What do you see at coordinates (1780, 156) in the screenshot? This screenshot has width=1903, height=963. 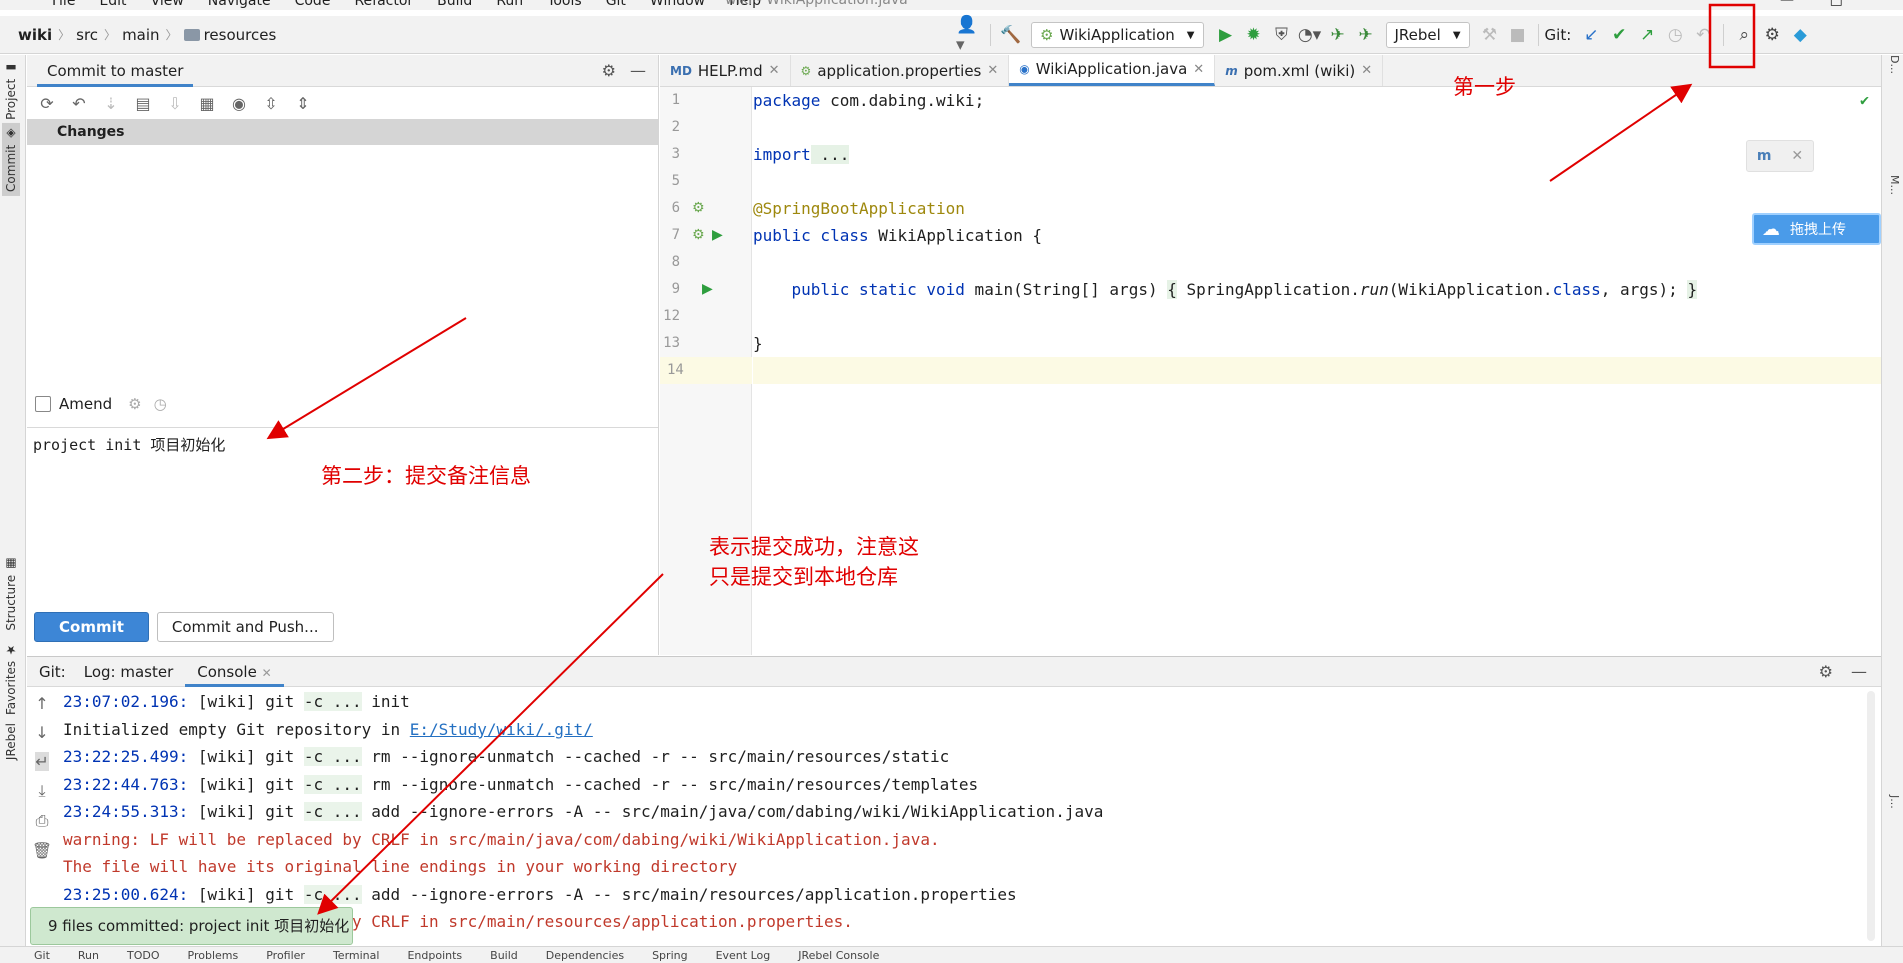 I see `floating-plugin-widget: m ✕` at bounding box center [1780, 156].